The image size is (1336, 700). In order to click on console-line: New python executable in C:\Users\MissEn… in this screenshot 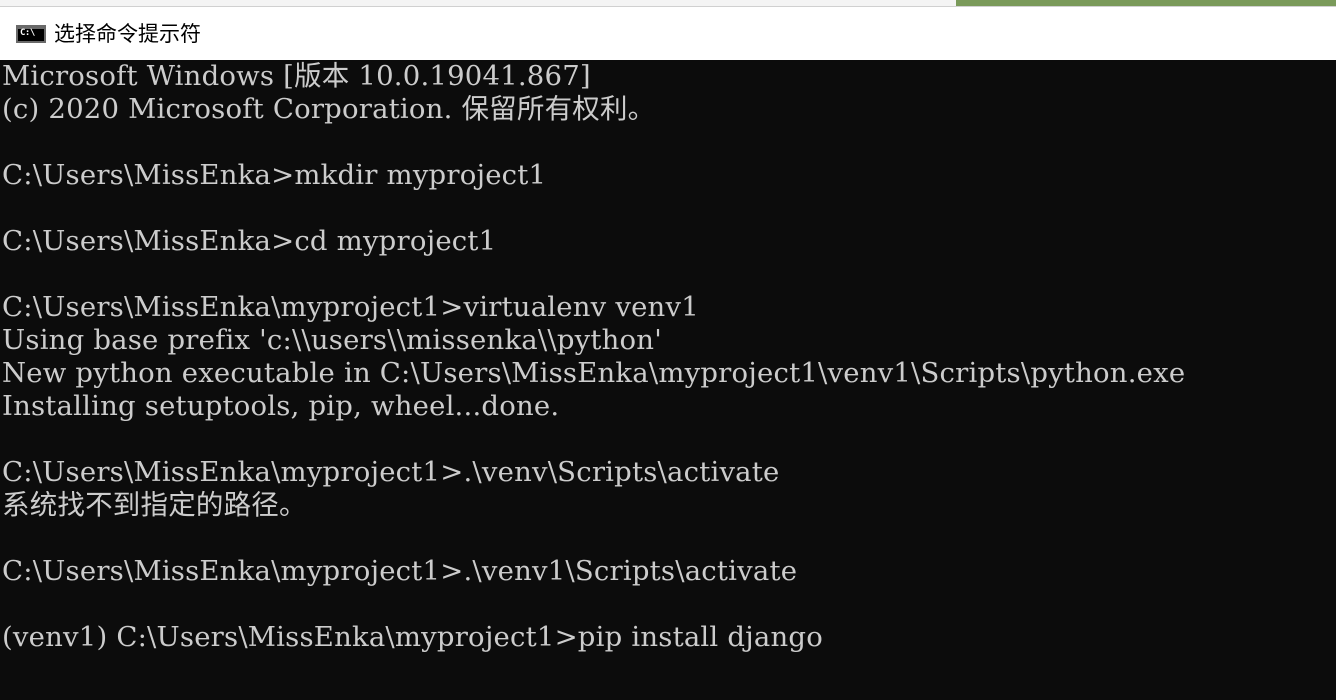, I will do `click(594, 373)`.